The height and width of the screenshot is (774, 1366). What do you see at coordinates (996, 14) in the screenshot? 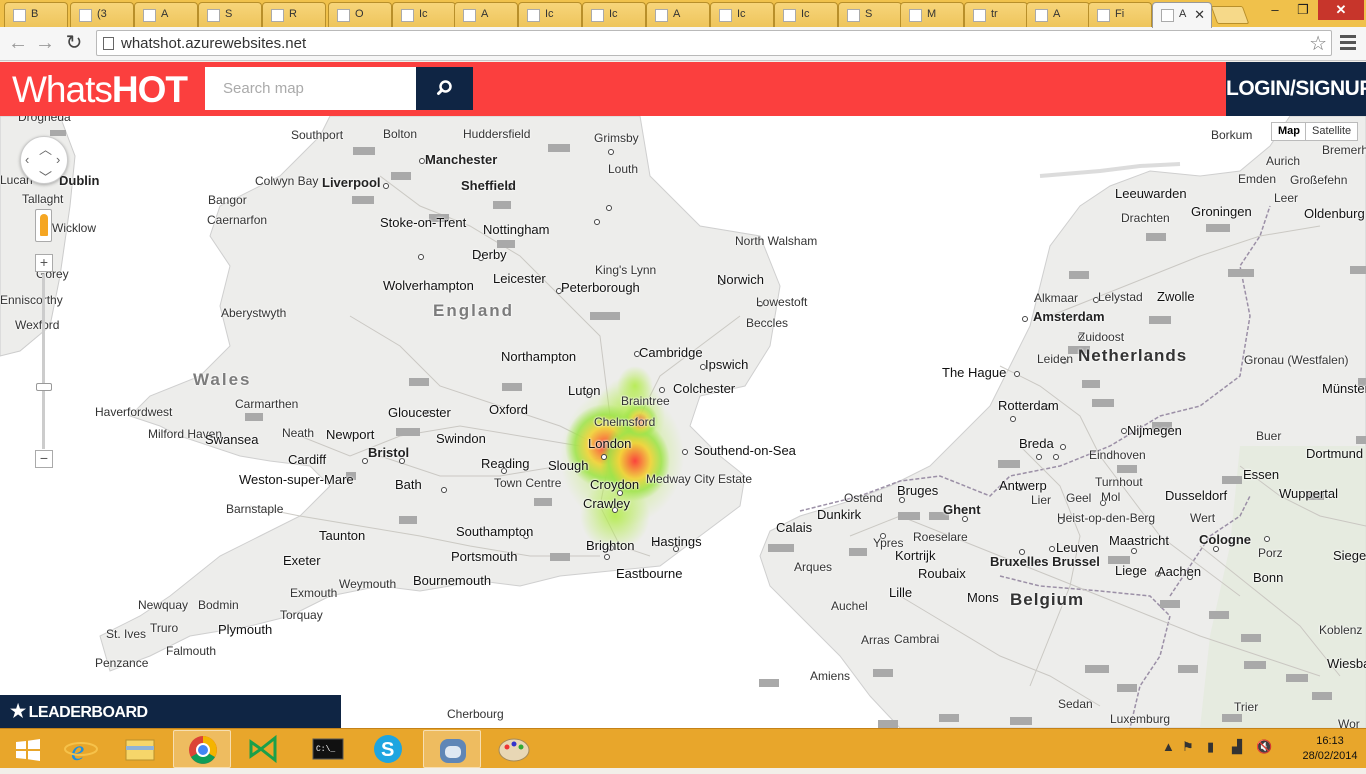
I see `browser-tab: tr` at bounding box center [996, 14].